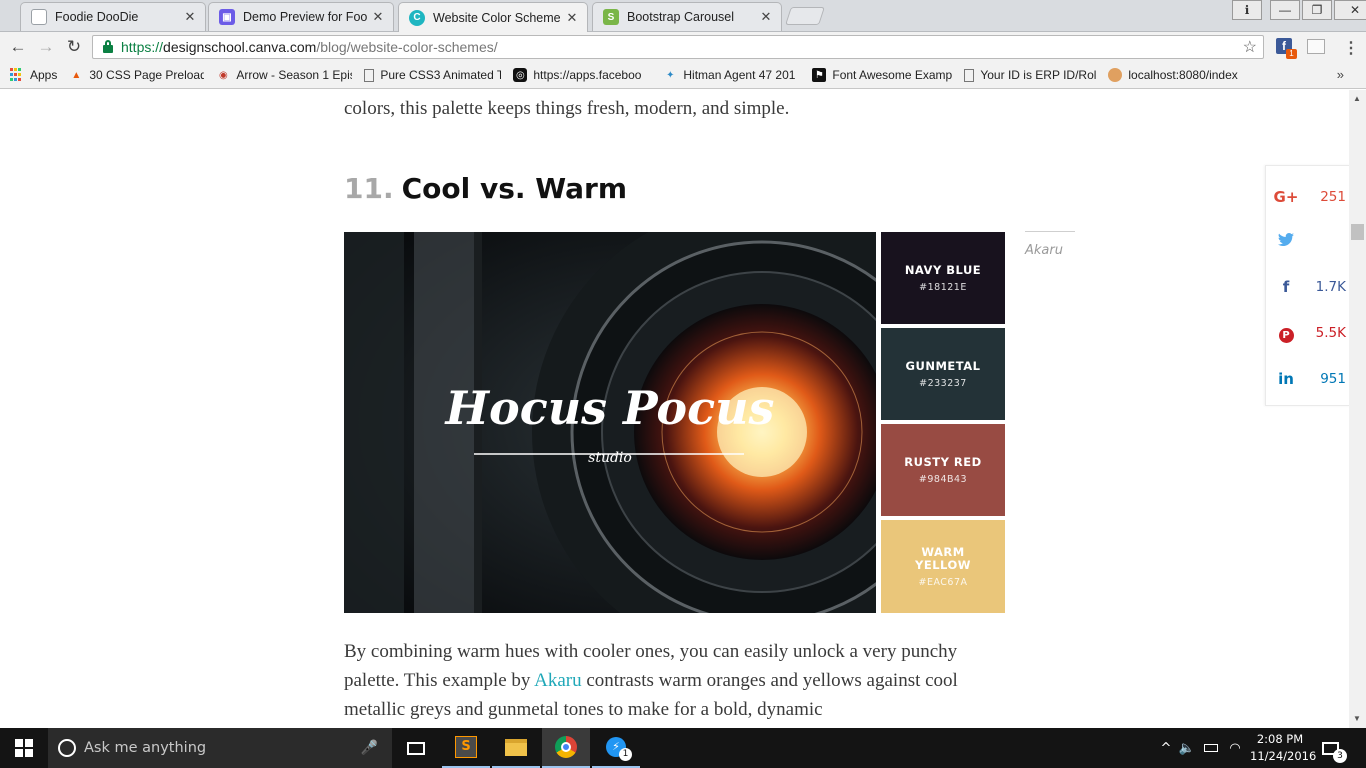  What do you see at coordinates (1340, 74) in the screenshot?
I see `more-bookmarks-icon: »` at bounding box center [1340, 74].